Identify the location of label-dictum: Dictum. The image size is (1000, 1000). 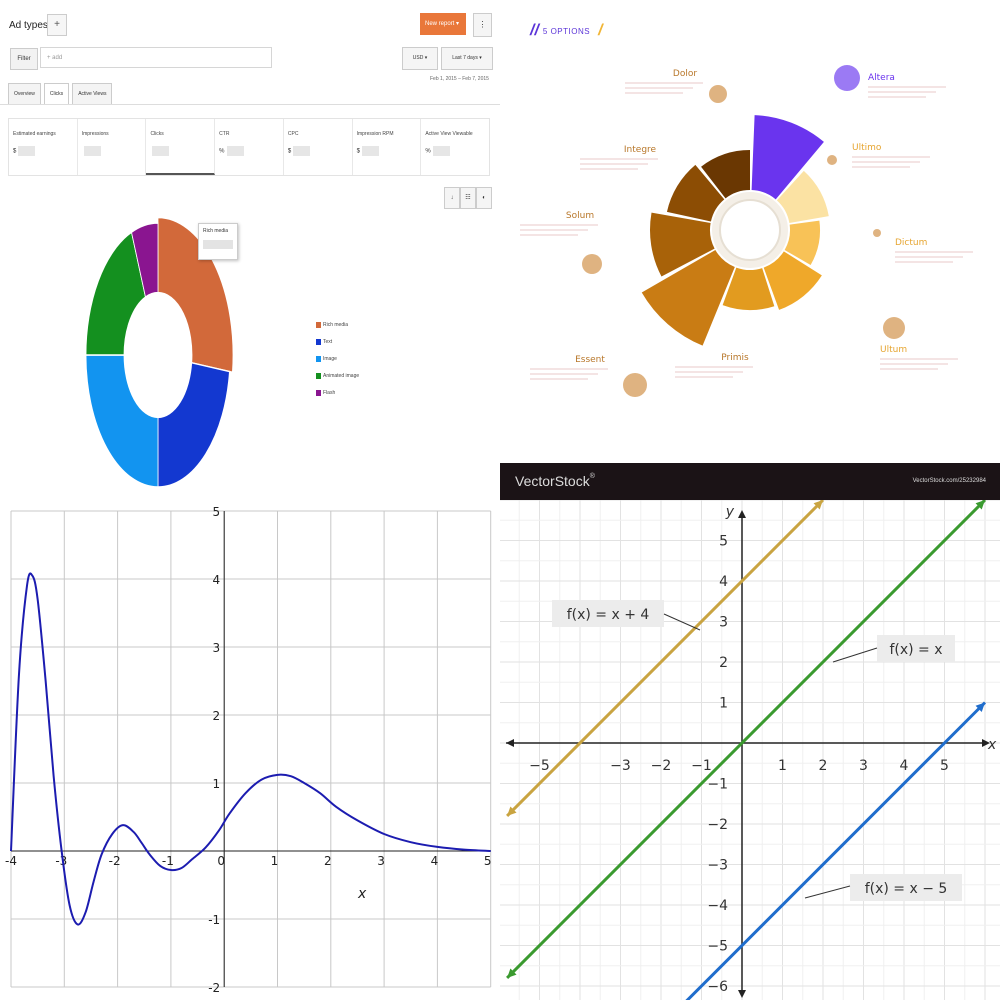
(911, 243).